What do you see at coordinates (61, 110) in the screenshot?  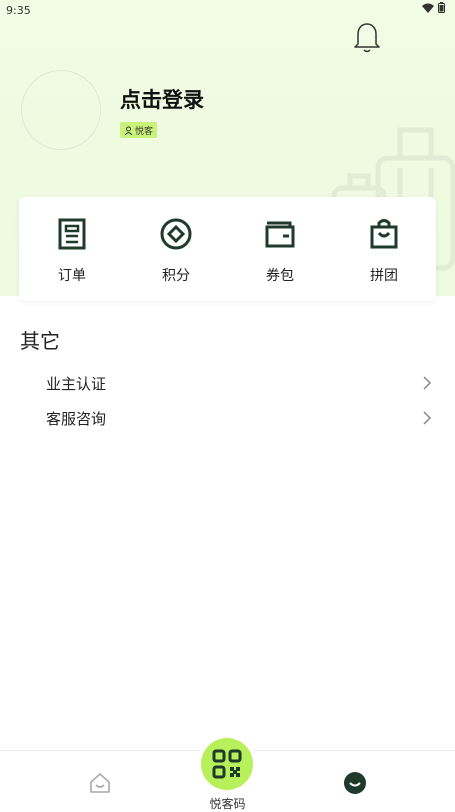 I see `avatar` at bounding box center [61, 110].